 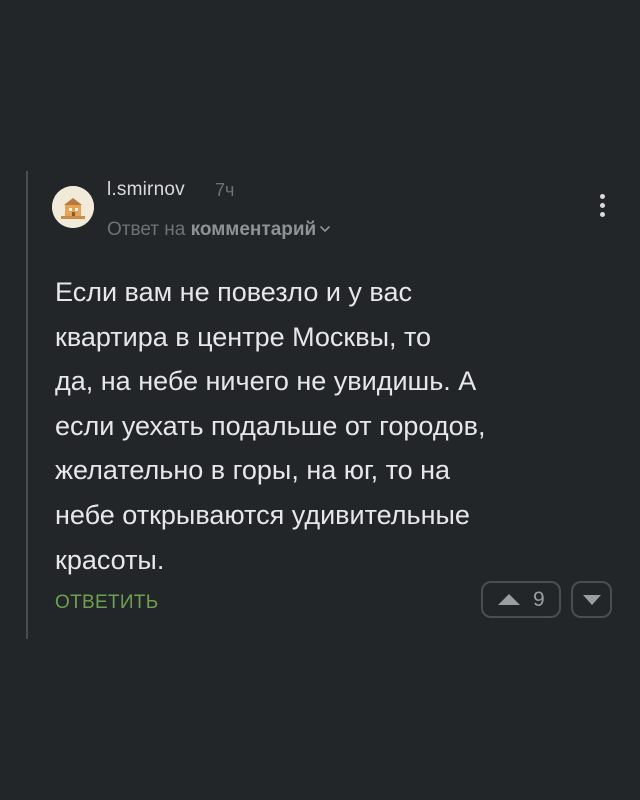 What do you see at coordinates (521, 599) in the screenshot?
I see `upvote-button: 9` at bounding box center [521, 599].